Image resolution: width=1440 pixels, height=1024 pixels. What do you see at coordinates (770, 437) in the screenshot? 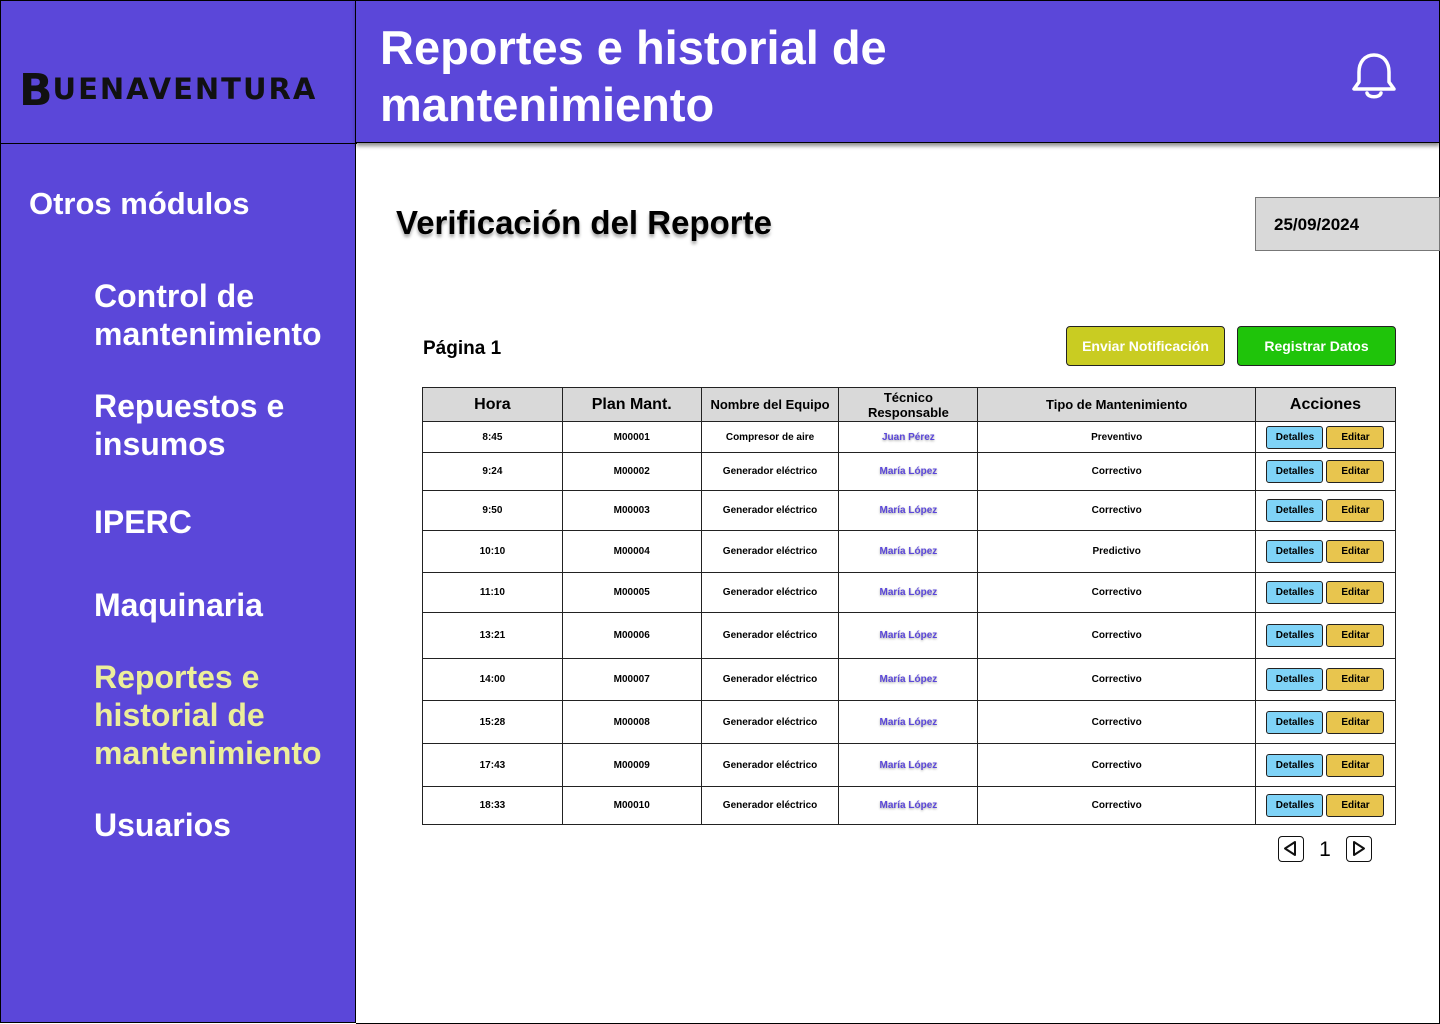
I see `cell-equipo: Compresor de aire` at bounding box center [770, 437].